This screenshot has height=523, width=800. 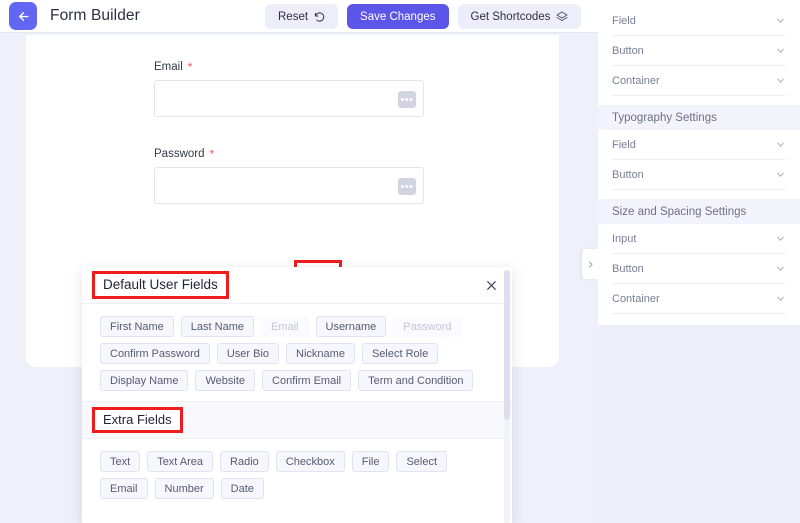 What do you see at coordinates (427, 326) in the screenshot?
I see `default-field-chip: Password` at bounding box center [427, 326].